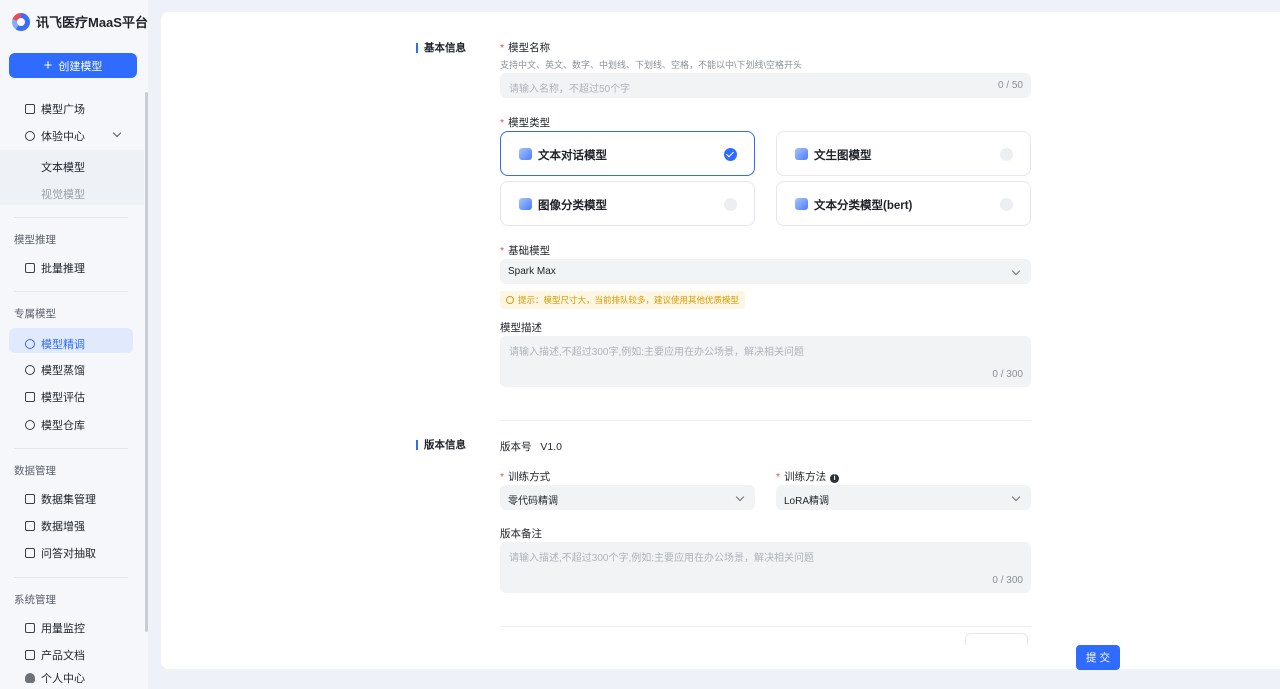 The width and height of the screenshot is (1280, 689). I want to click on sidebar-item-model-eval: 模型评估, so click(55, 397).